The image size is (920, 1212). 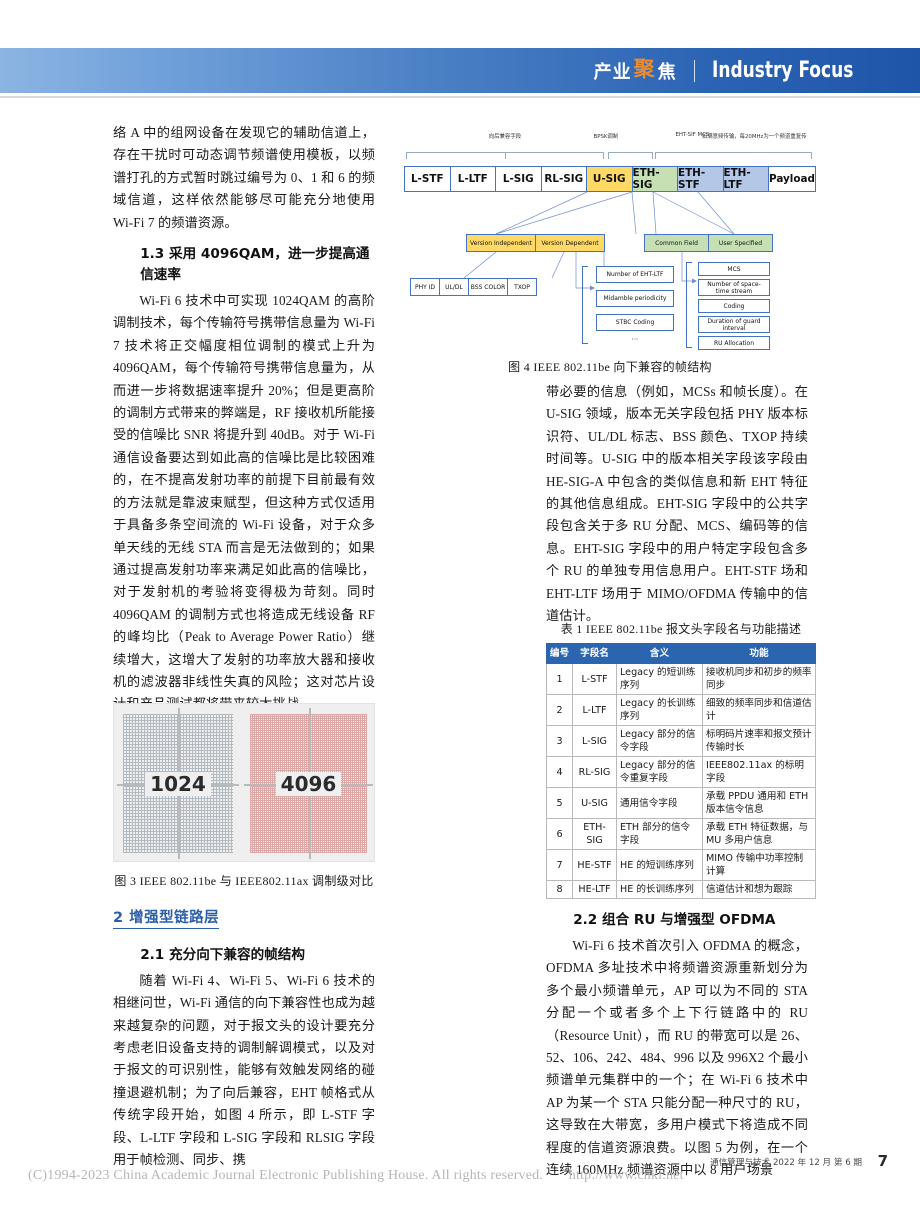 What do you see at coordinates (460, 70) in the screenshot?
I see `page-header-banner: 产业 聚 焦 Industry Focus` at bounding box center [460, 70].